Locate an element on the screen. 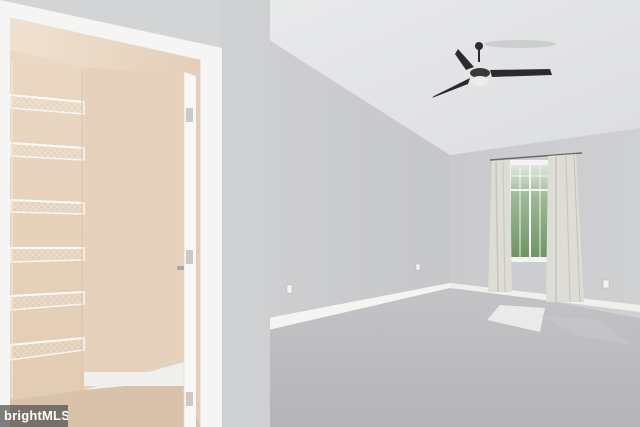 The width and height of the screenshot is (640, 427). closet-door is located at coordinates (190, 249).